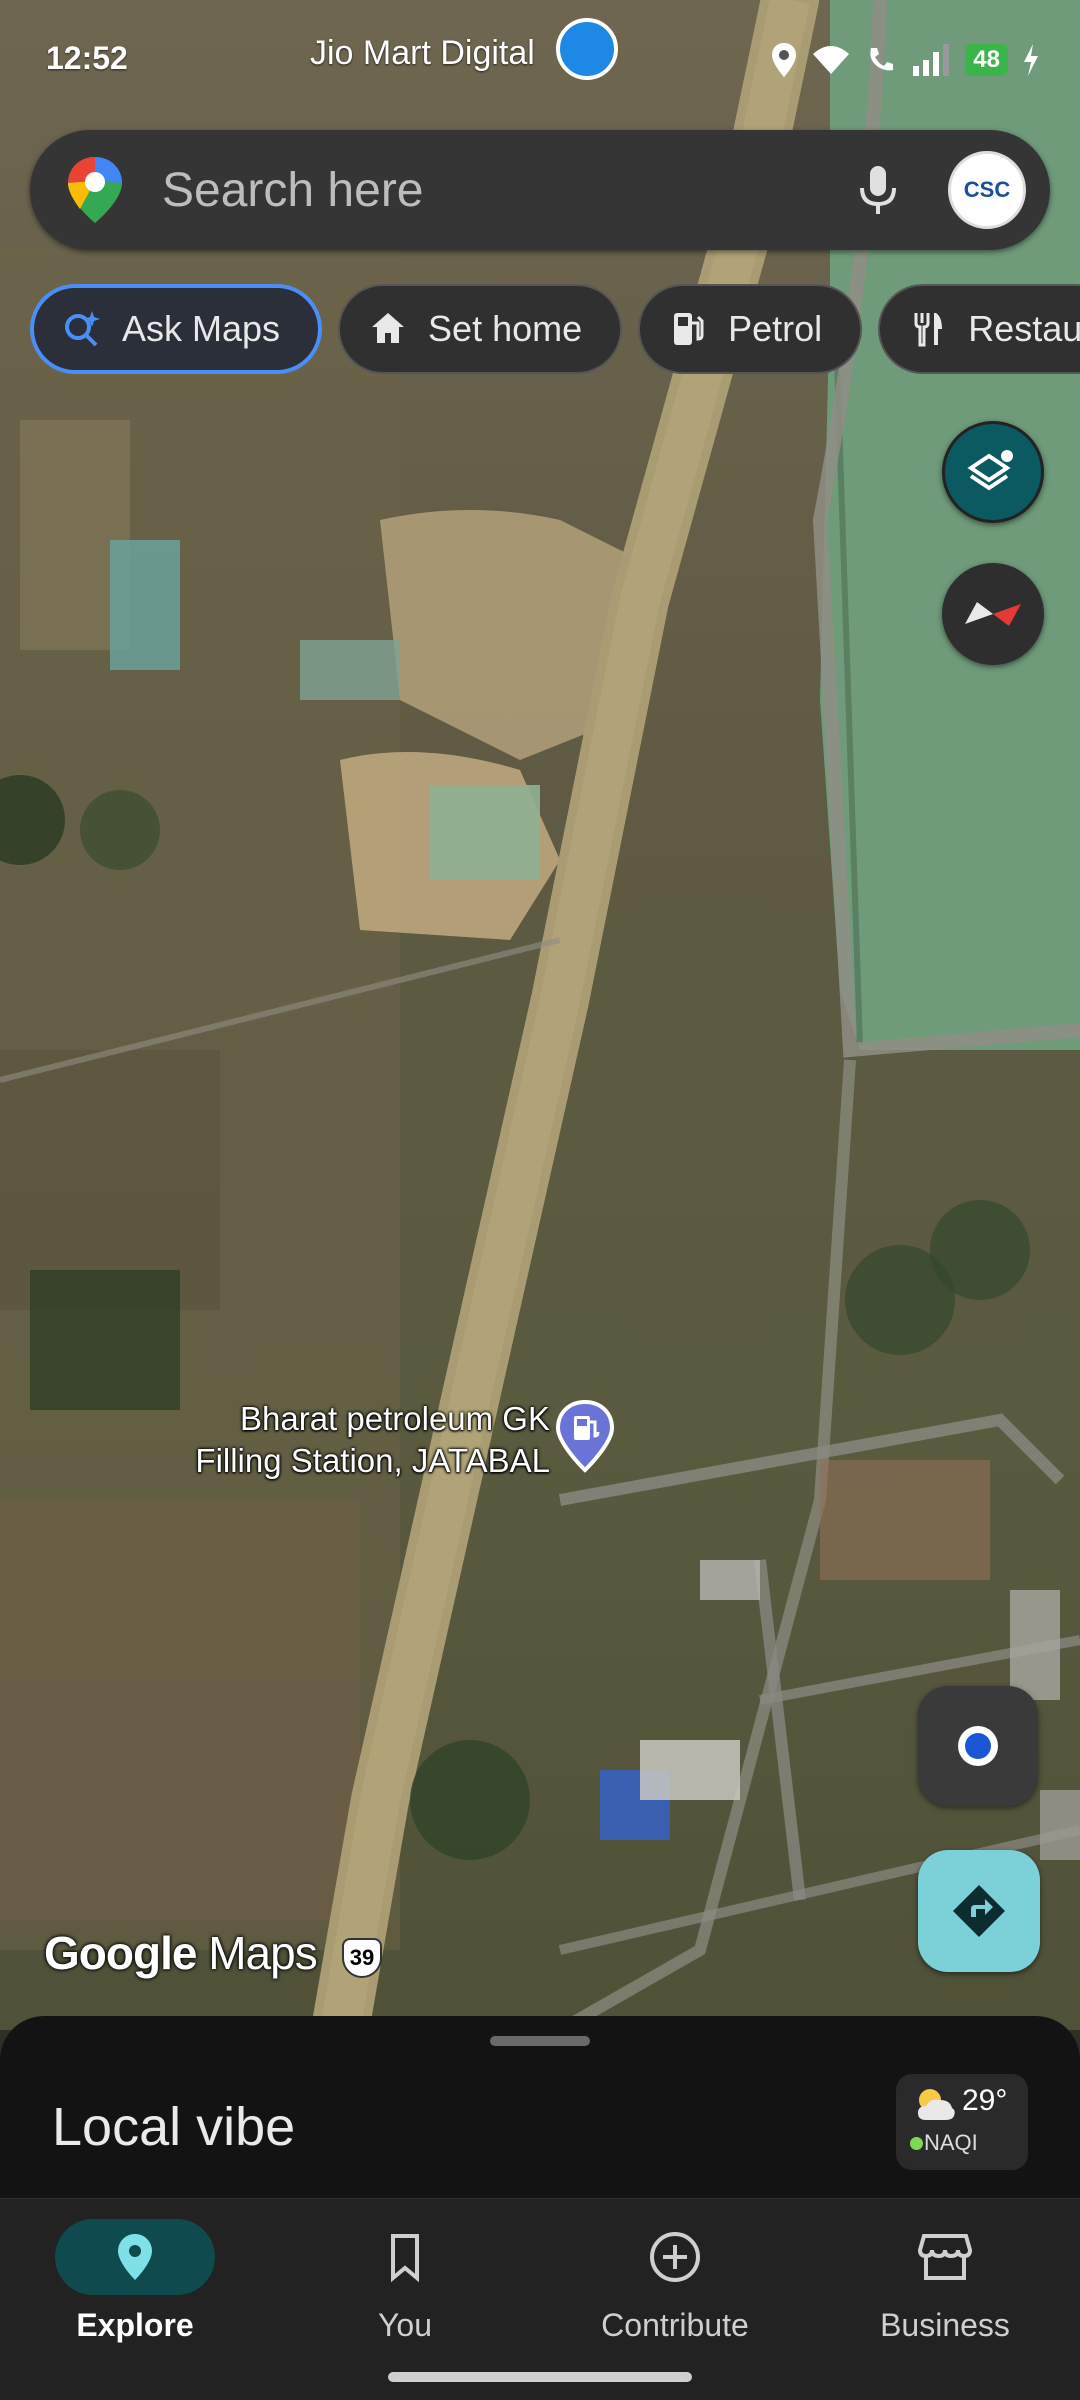 Image resolution: width=1080 pixels, height=2400 pixels. I want to click on bookmark-icon, so click(405, 2258).